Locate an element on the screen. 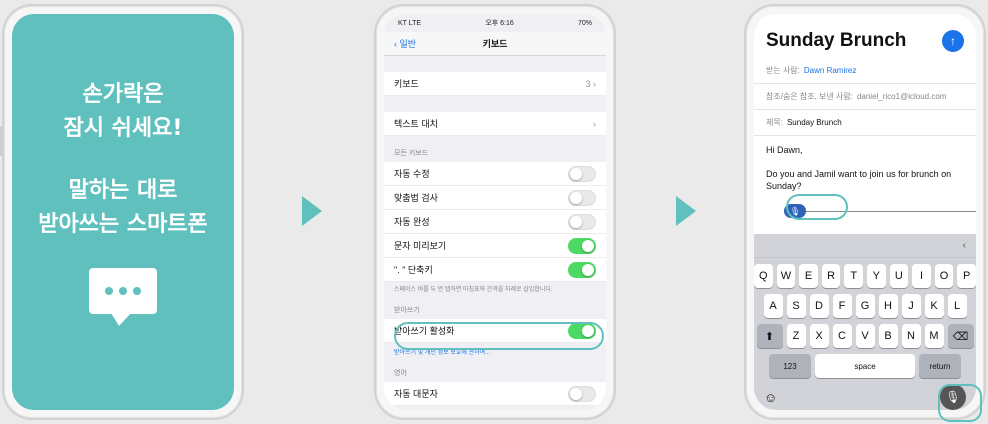  key: N is located at coordinates (911, 336).